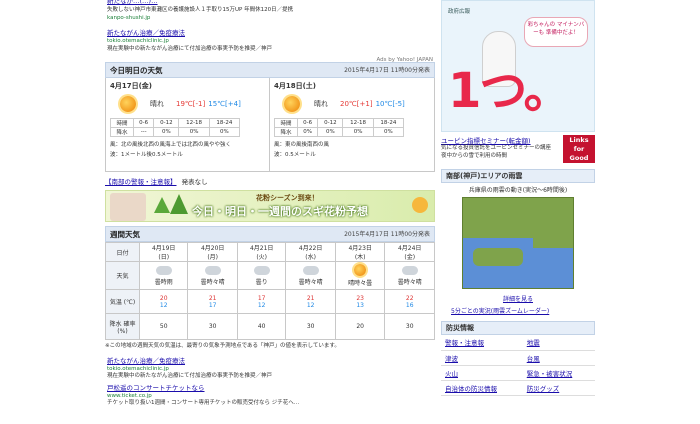 This screenshot has height=424, width=700. I want to click on week-rain-4: 30, so click(310, 326).